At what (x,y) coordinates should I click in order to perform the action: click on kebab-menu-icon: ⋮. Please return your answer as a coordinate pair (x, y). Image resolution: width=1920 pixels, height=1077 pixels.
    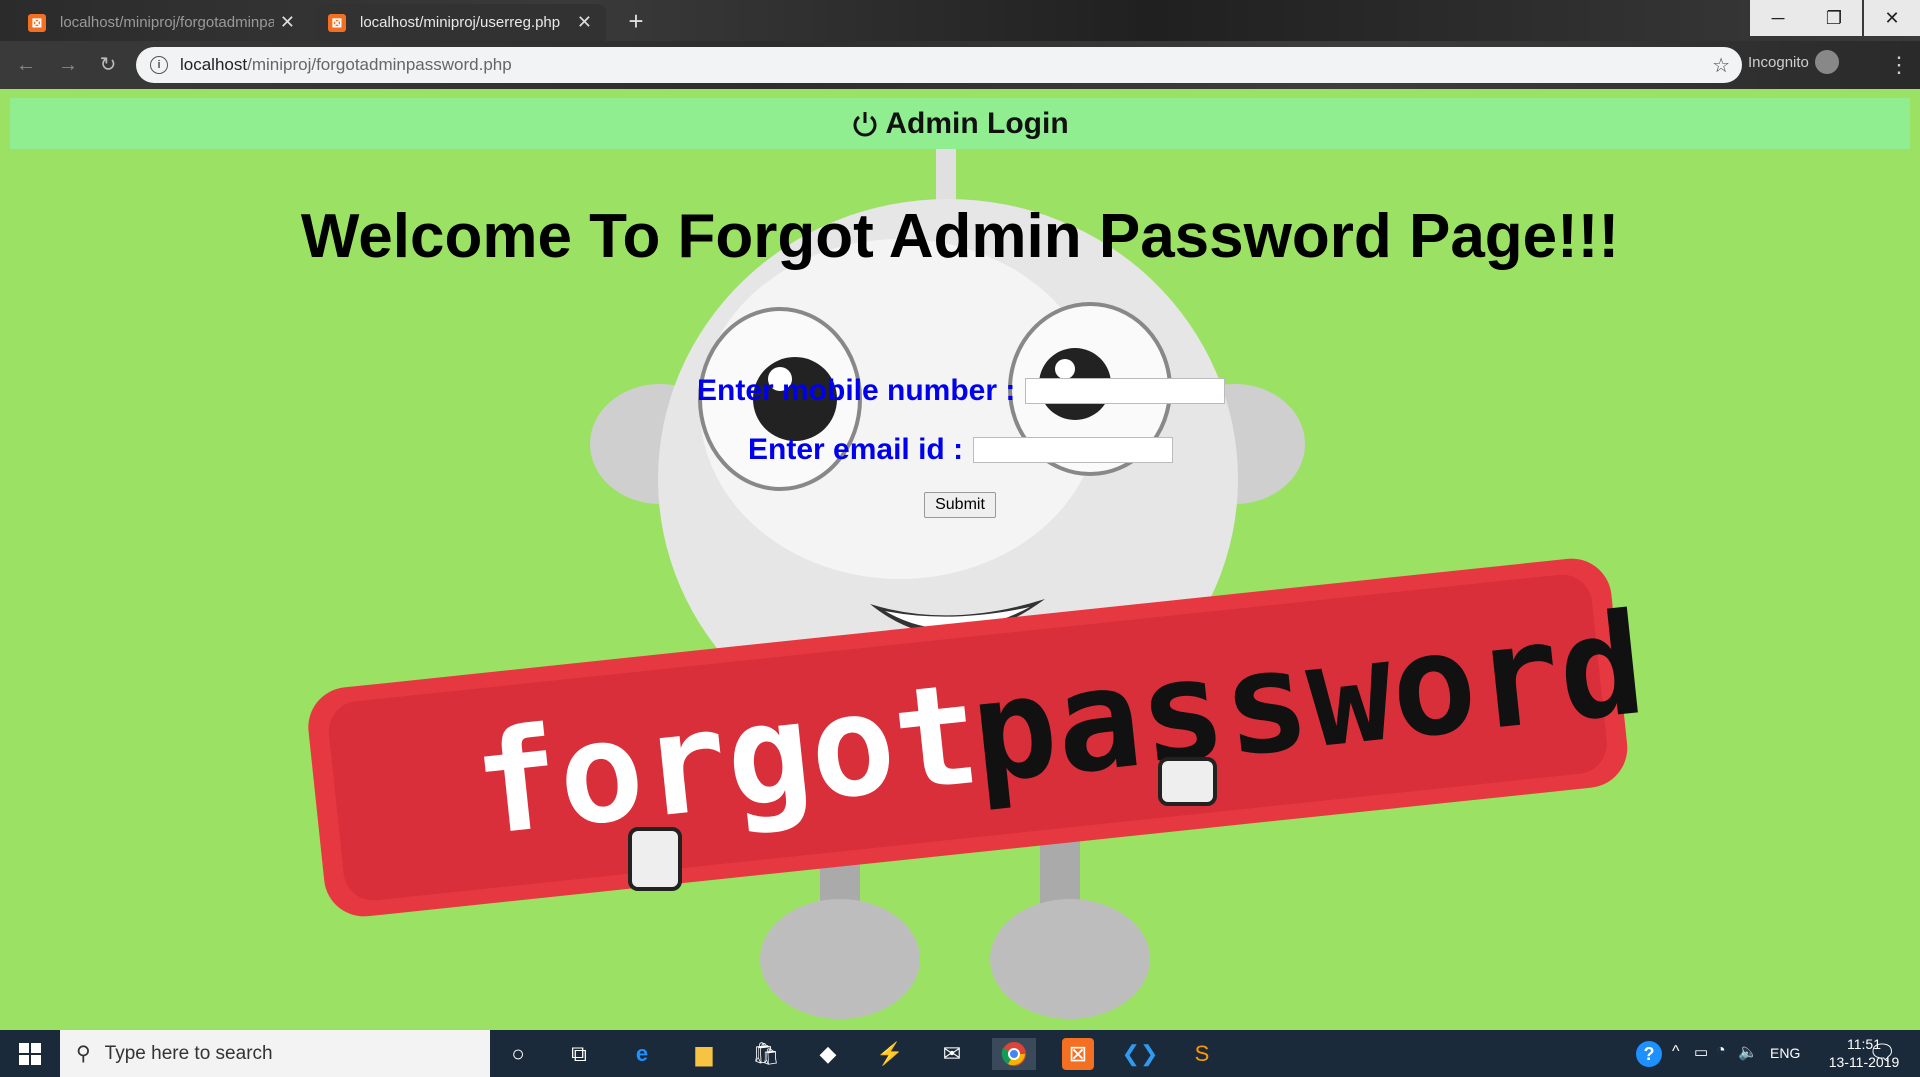
    Looking at the image, I should click on (1899, 65).